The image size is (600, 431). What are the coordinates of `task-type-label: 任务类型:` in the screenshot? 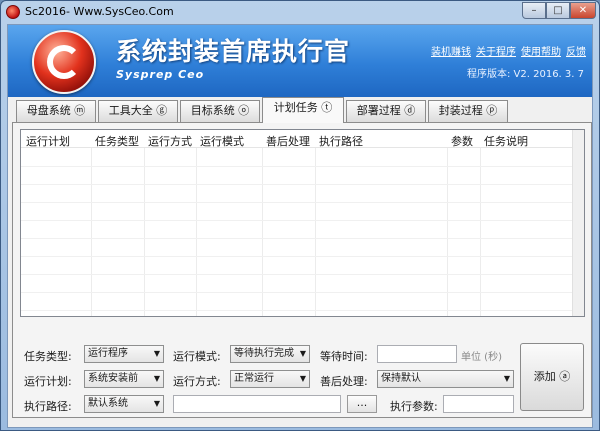 It's located at (48, 356).